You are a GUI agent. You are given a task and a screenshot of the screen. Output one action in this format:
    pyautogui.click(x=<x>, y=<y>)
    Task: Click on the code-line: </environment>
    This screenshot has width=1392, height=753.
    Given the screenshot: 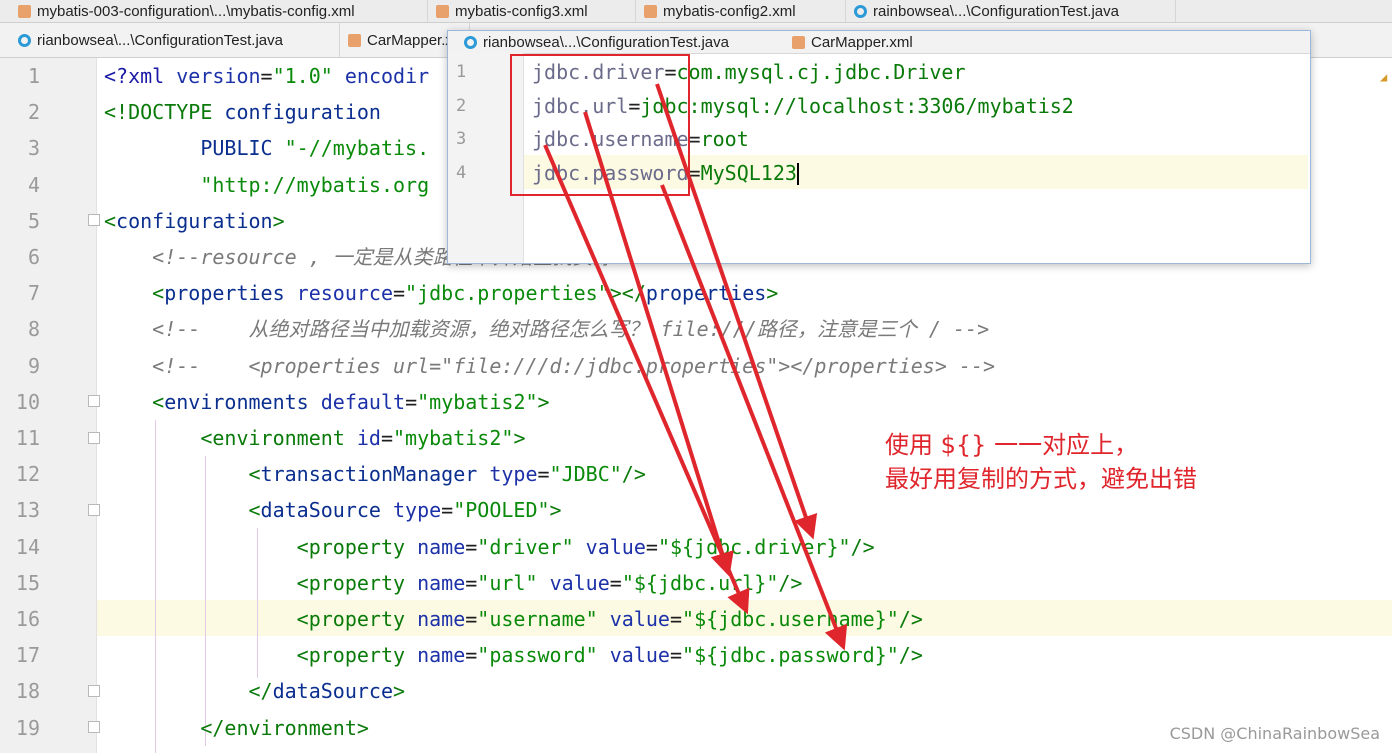 What is the action you would take?
    pyautogui.click(x=236, y=728)
    